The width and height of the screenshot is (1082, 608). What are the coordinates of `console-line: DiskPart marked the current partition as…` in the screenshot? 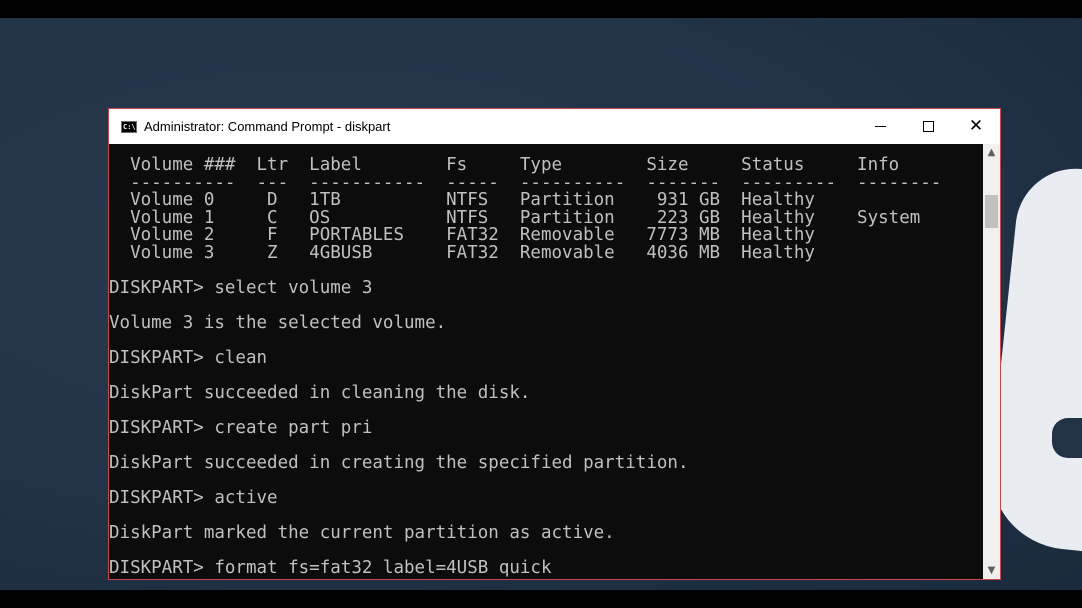 It's located at (362, 532).